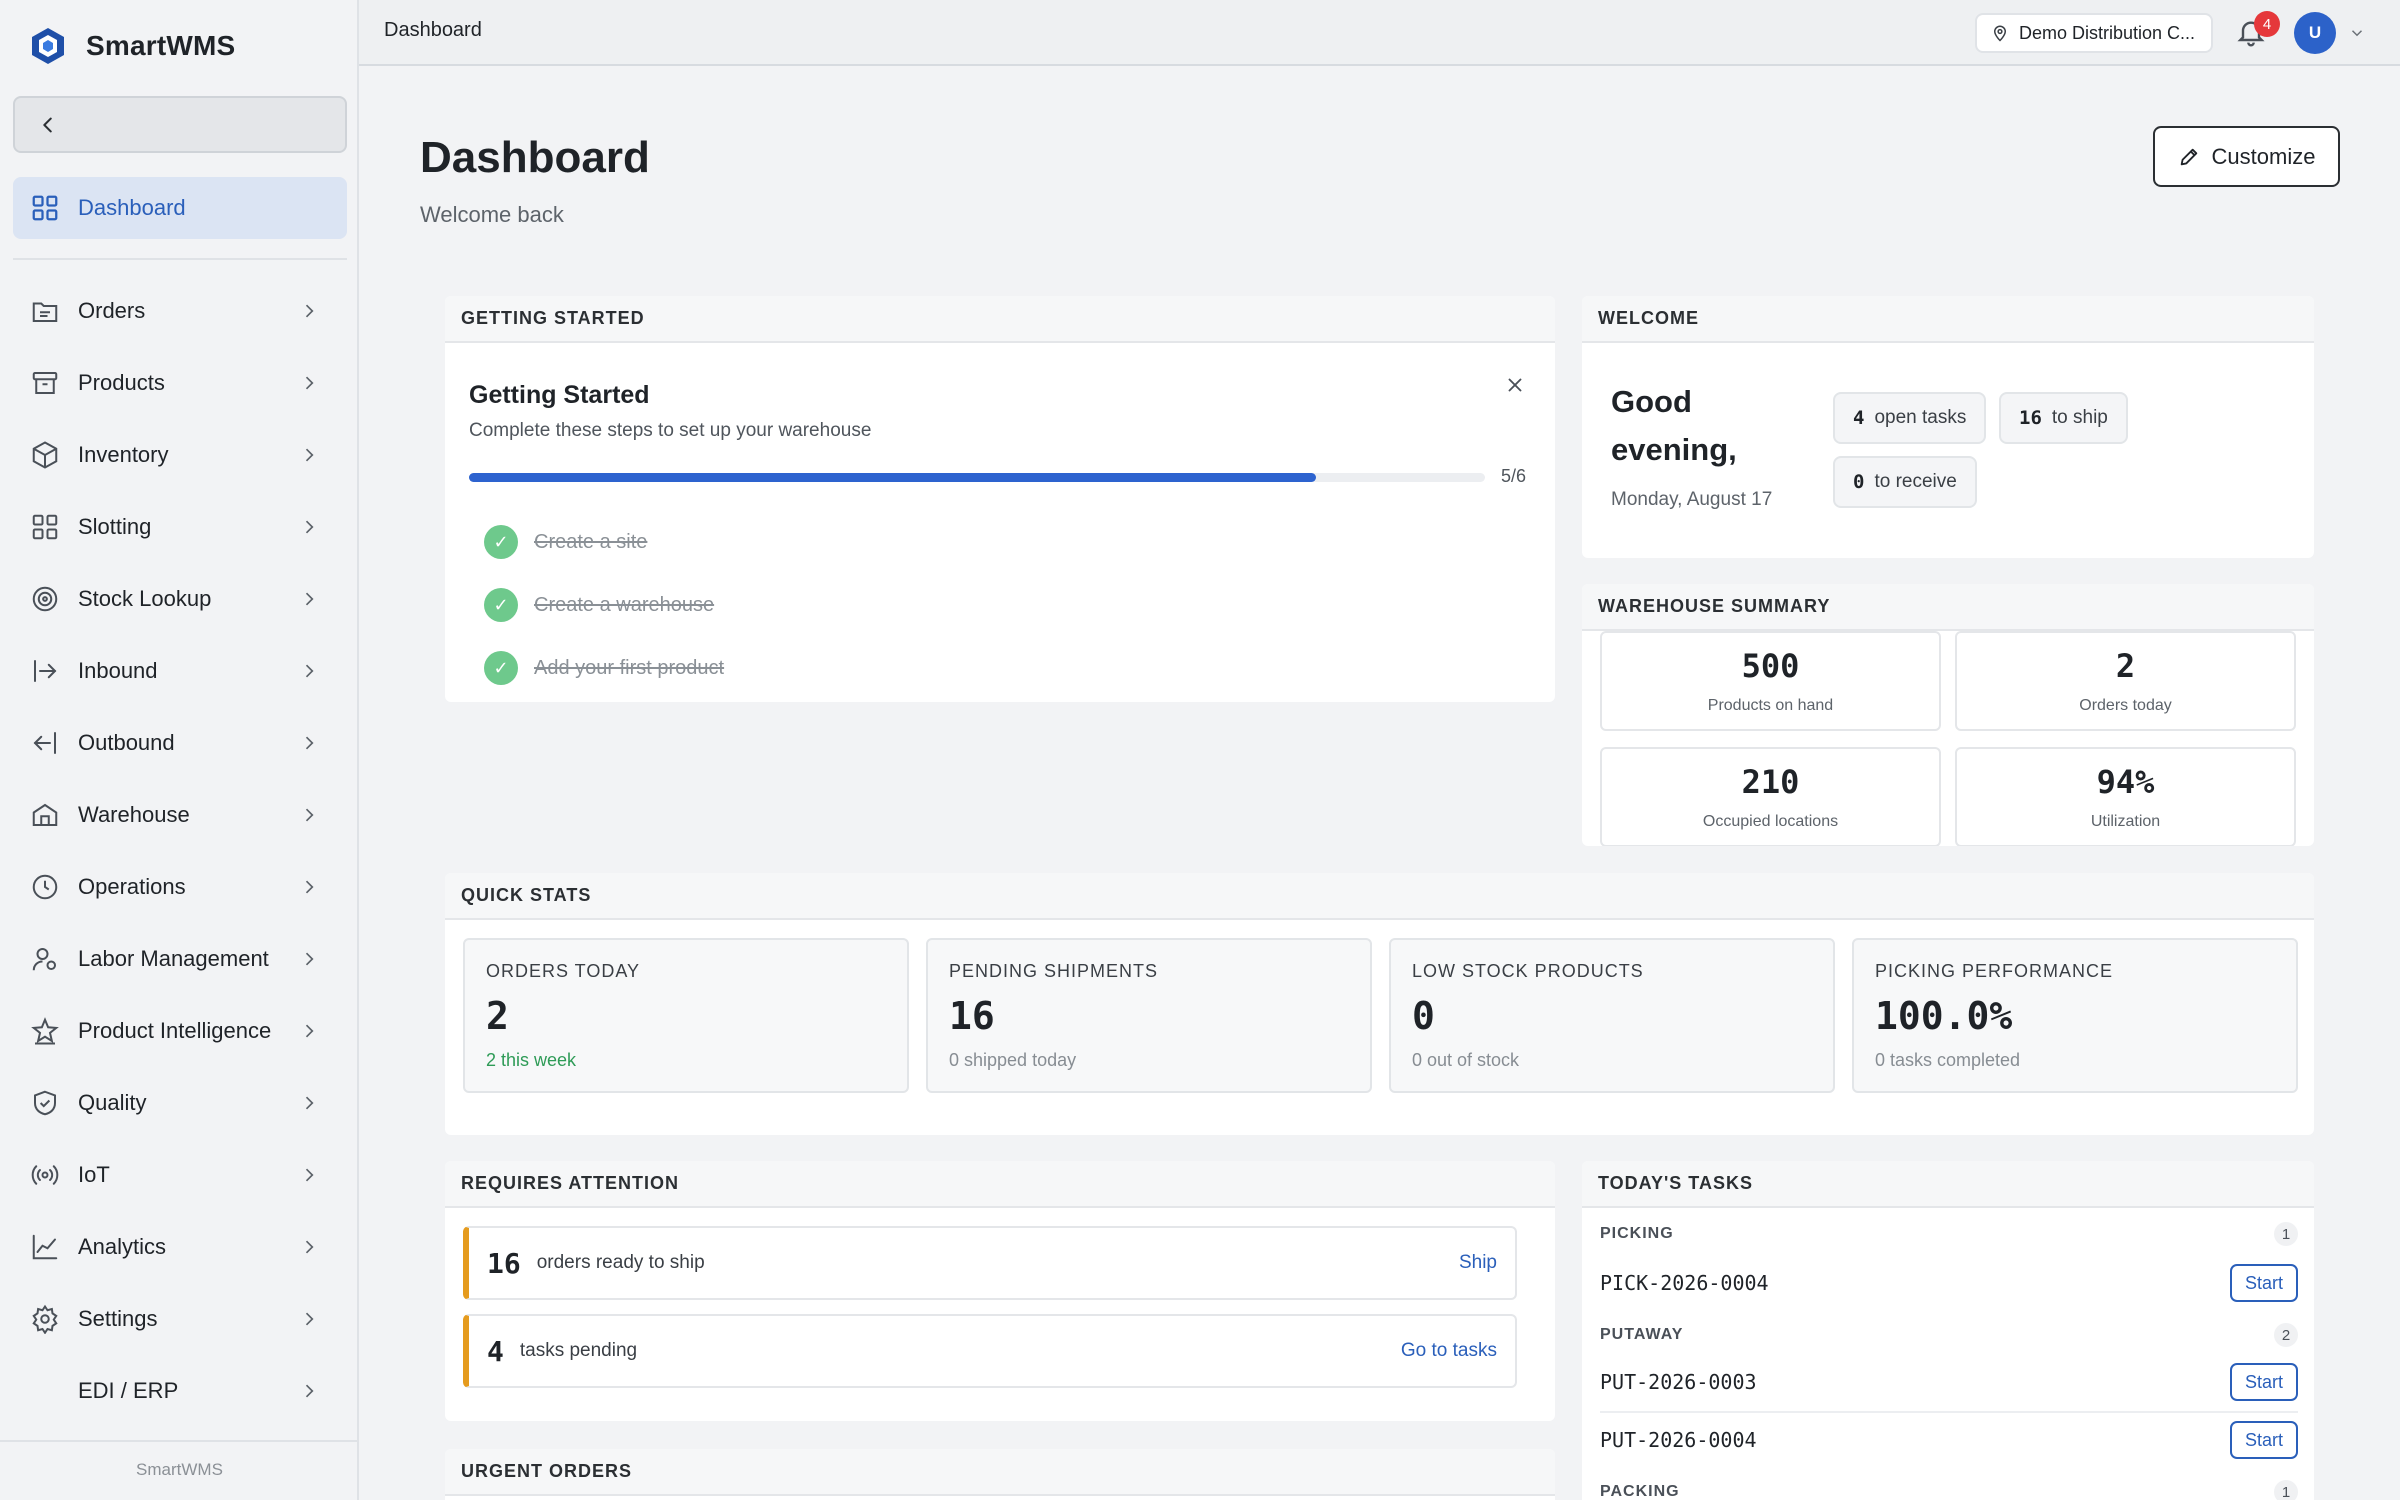 The height and width of the screenshot is (1500, 2400). What do you see at coordinates (180, 455) in the screenshot?
I see `sidebar-item-inventory: Inventory` at bounding box center [180, 455].